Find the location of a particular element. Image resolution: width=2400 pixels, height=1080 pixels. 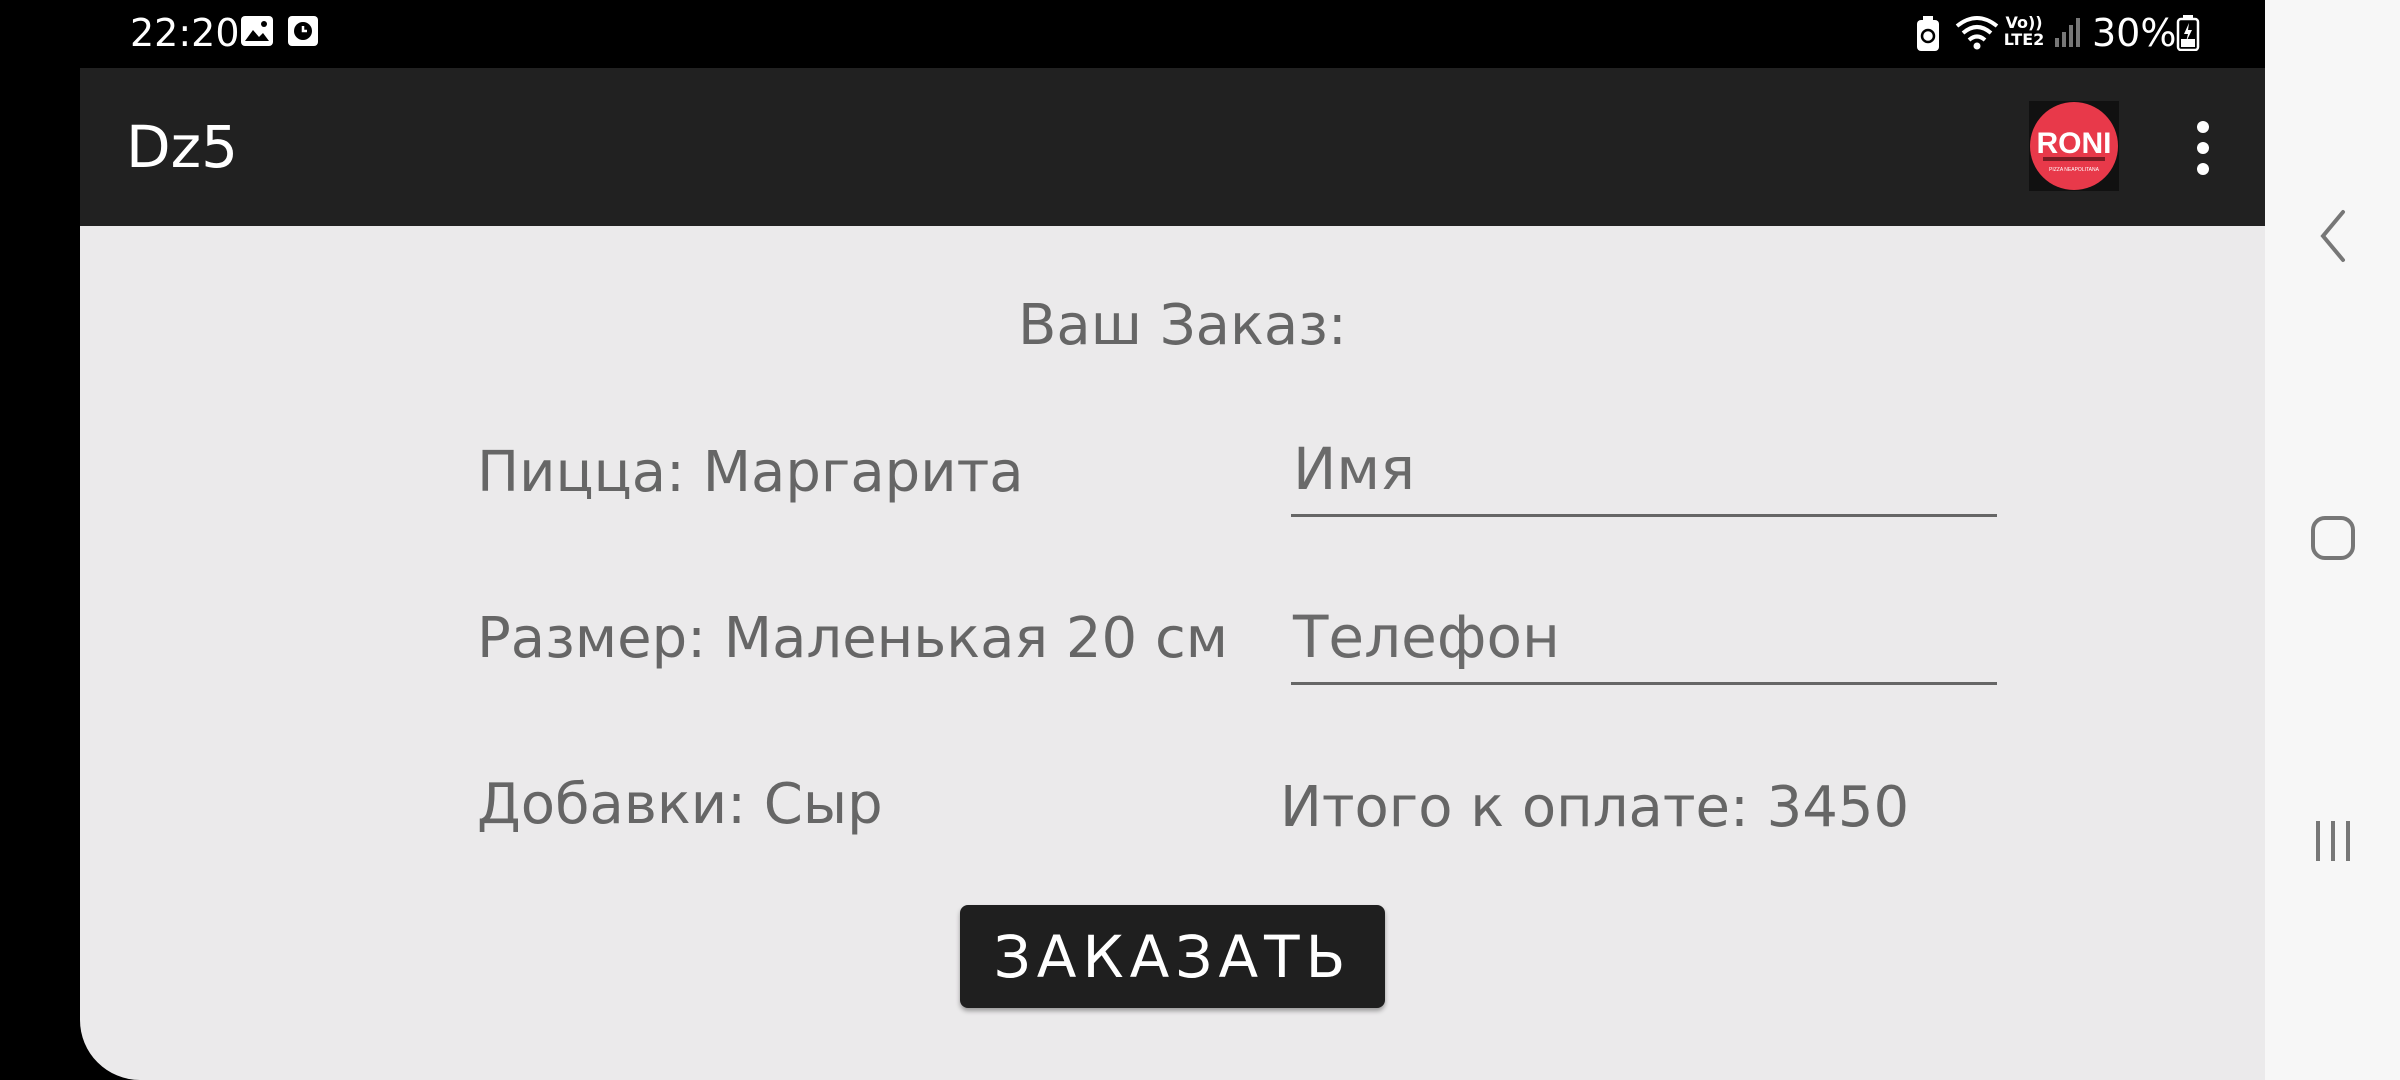

order-button: ЗАКАЗАТЬ is located at coordinates (1172, 956).